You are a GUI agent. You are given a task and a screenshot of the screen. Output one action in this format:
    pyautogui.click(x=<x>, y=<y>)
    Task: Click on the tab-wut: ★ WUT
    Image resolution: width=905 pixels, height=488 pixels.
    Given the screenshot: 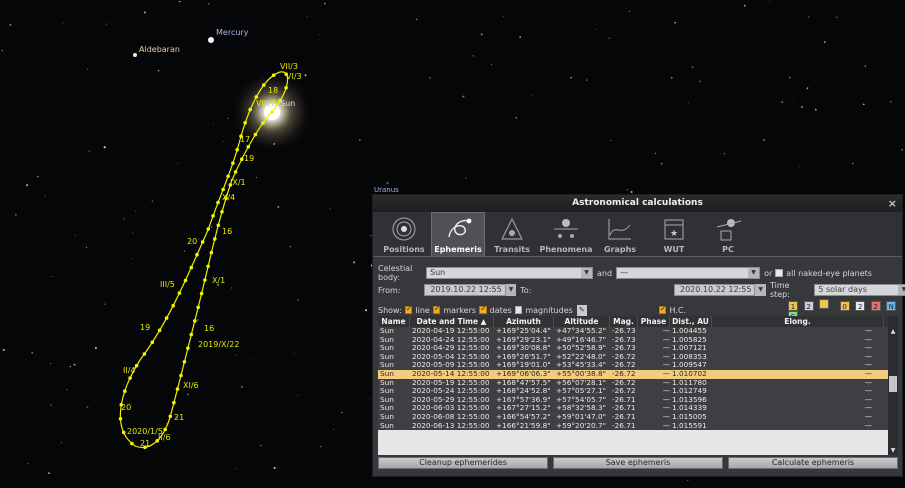 What is the action you would take?
    pyautogui.click(x=674, y=234)
    